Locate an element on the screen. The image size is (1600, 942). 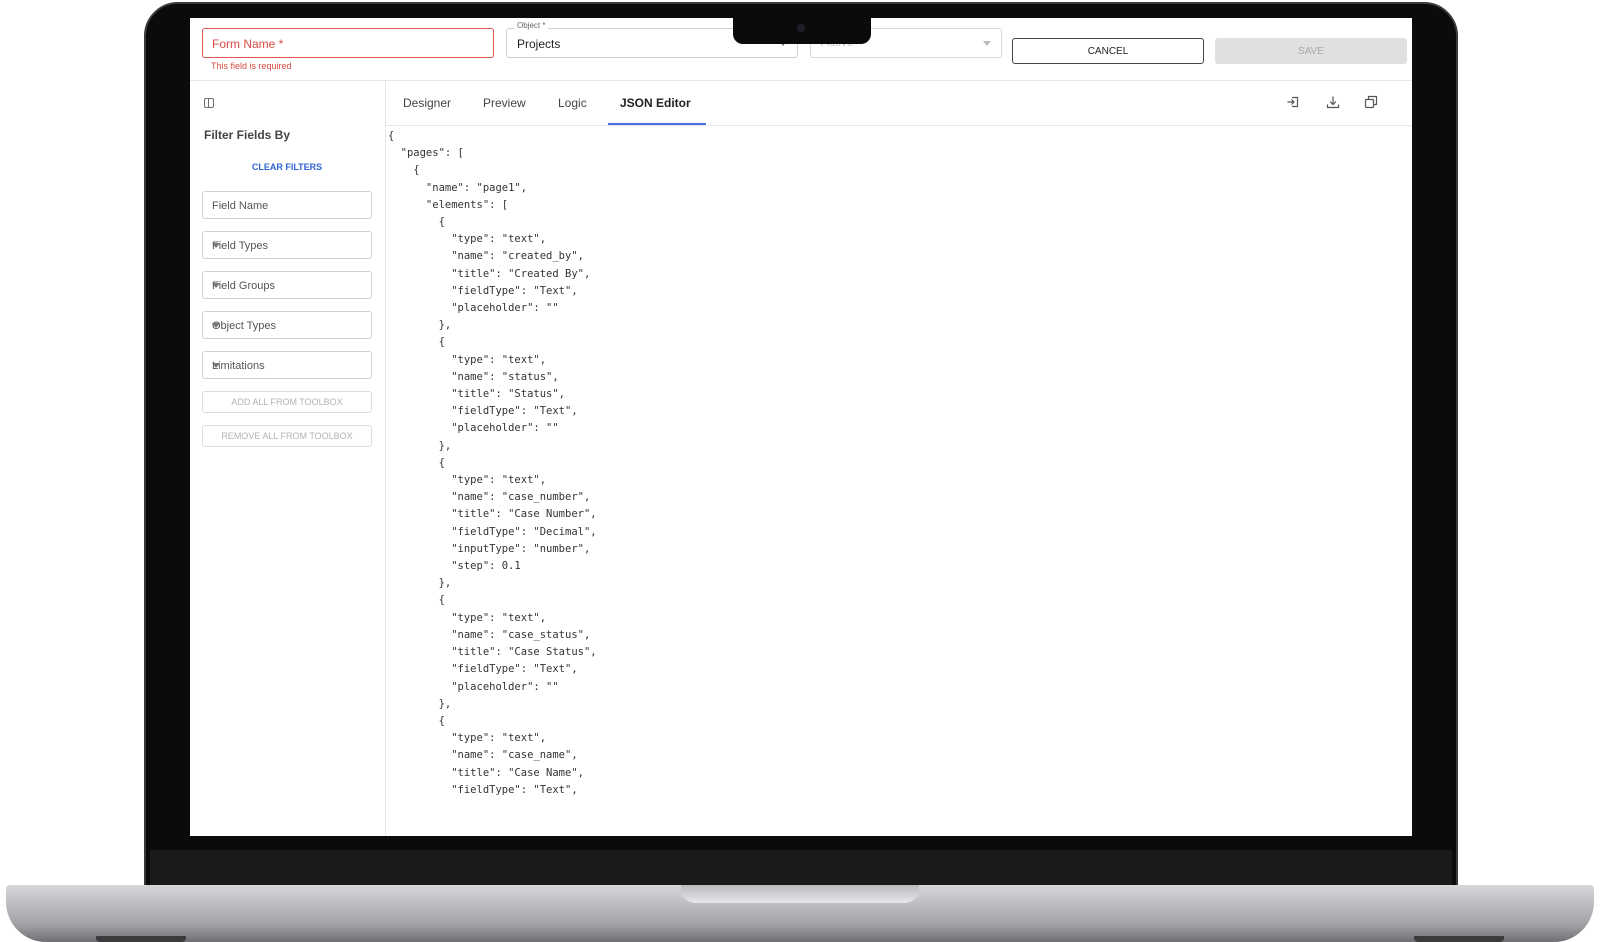
tab-designer: Designer is located at coordinates (427, 103).